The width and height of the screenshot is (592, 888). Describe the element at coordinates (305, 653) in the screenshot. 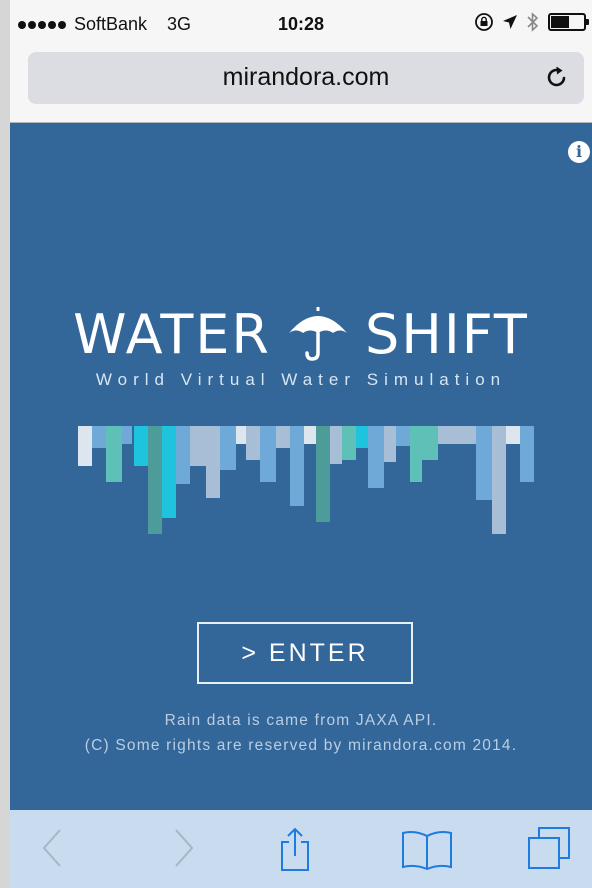

I see `enter-button: > ENTER` at that location.